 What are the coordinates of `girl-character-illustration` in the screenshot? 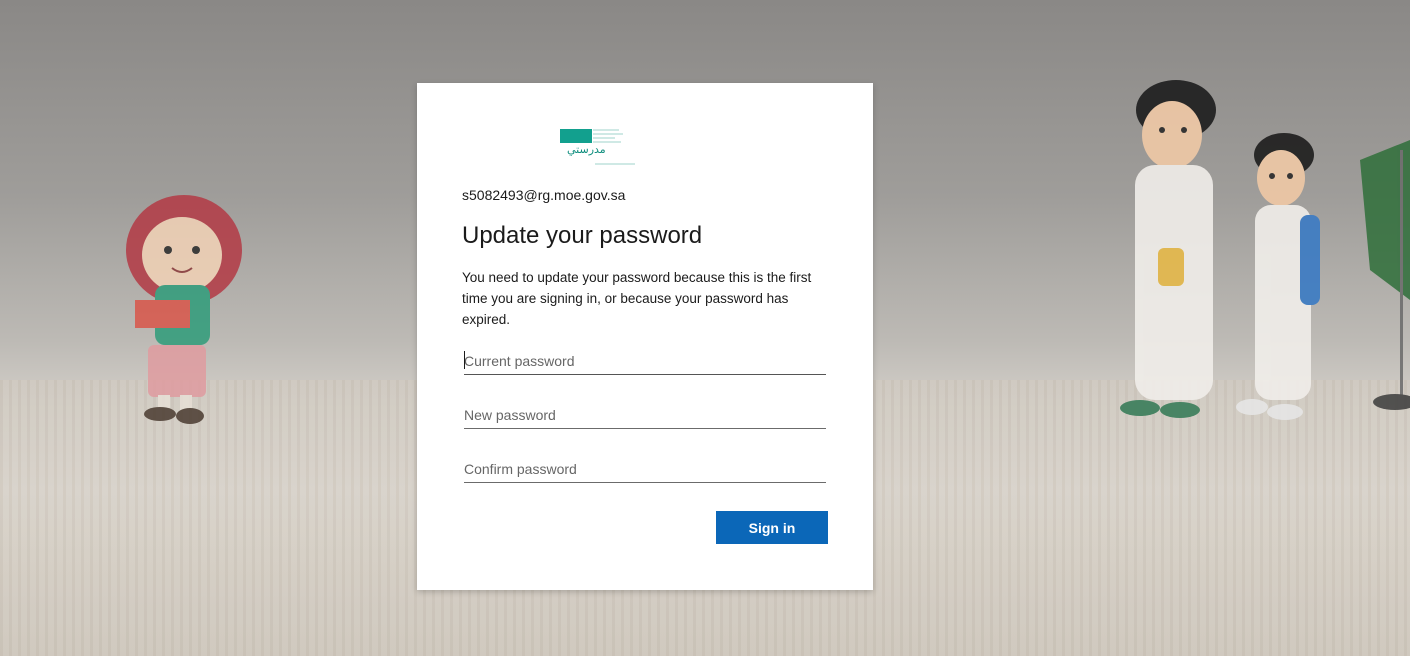 It's located at (184, 309).